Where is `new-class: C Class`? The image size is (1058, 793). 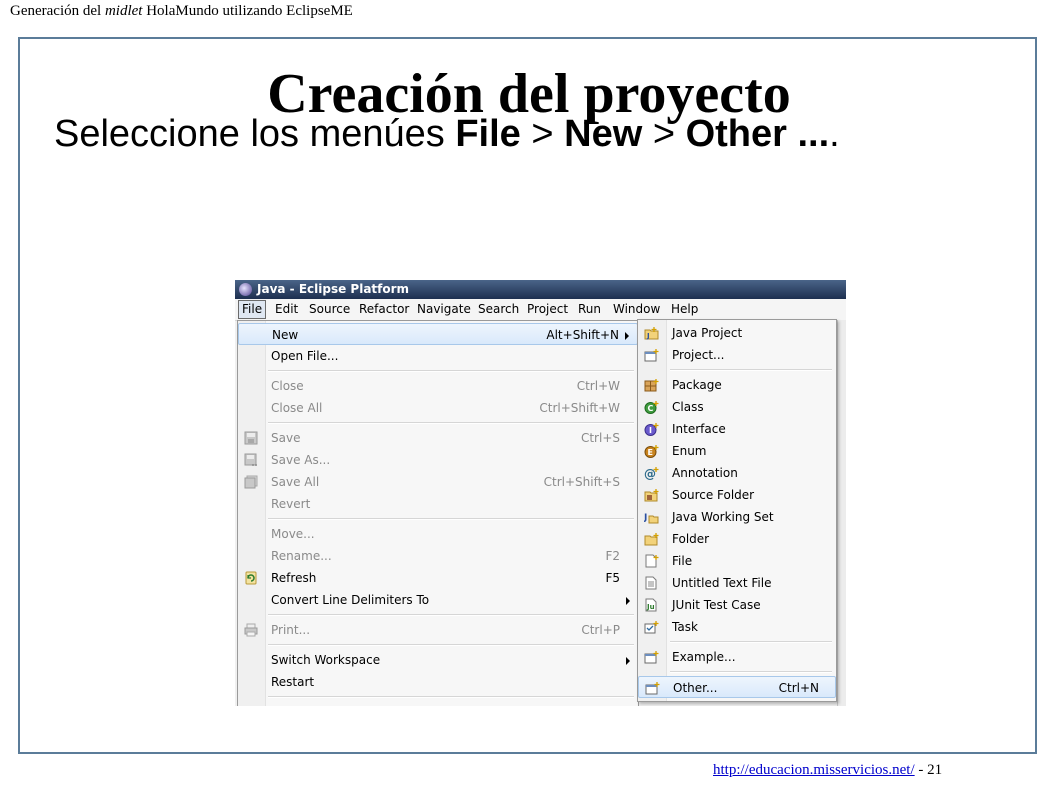 new-class: C Class is located at coordinates (737, 407).